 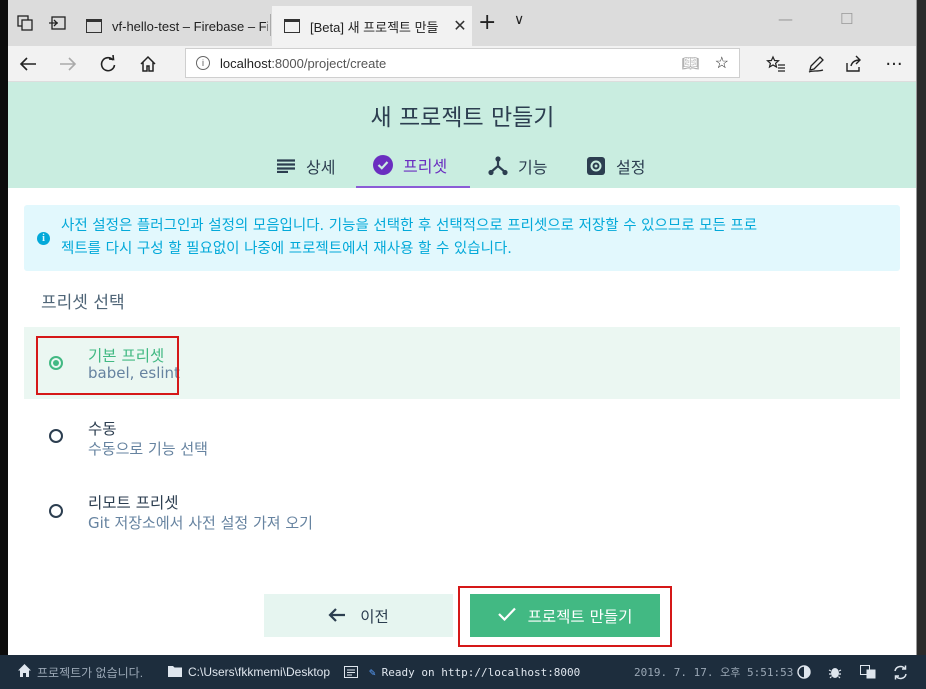 What do you see at coordinates (102, 429) in the screenshot?
I see `option-name: 수동` at bounding box center [102, 429].